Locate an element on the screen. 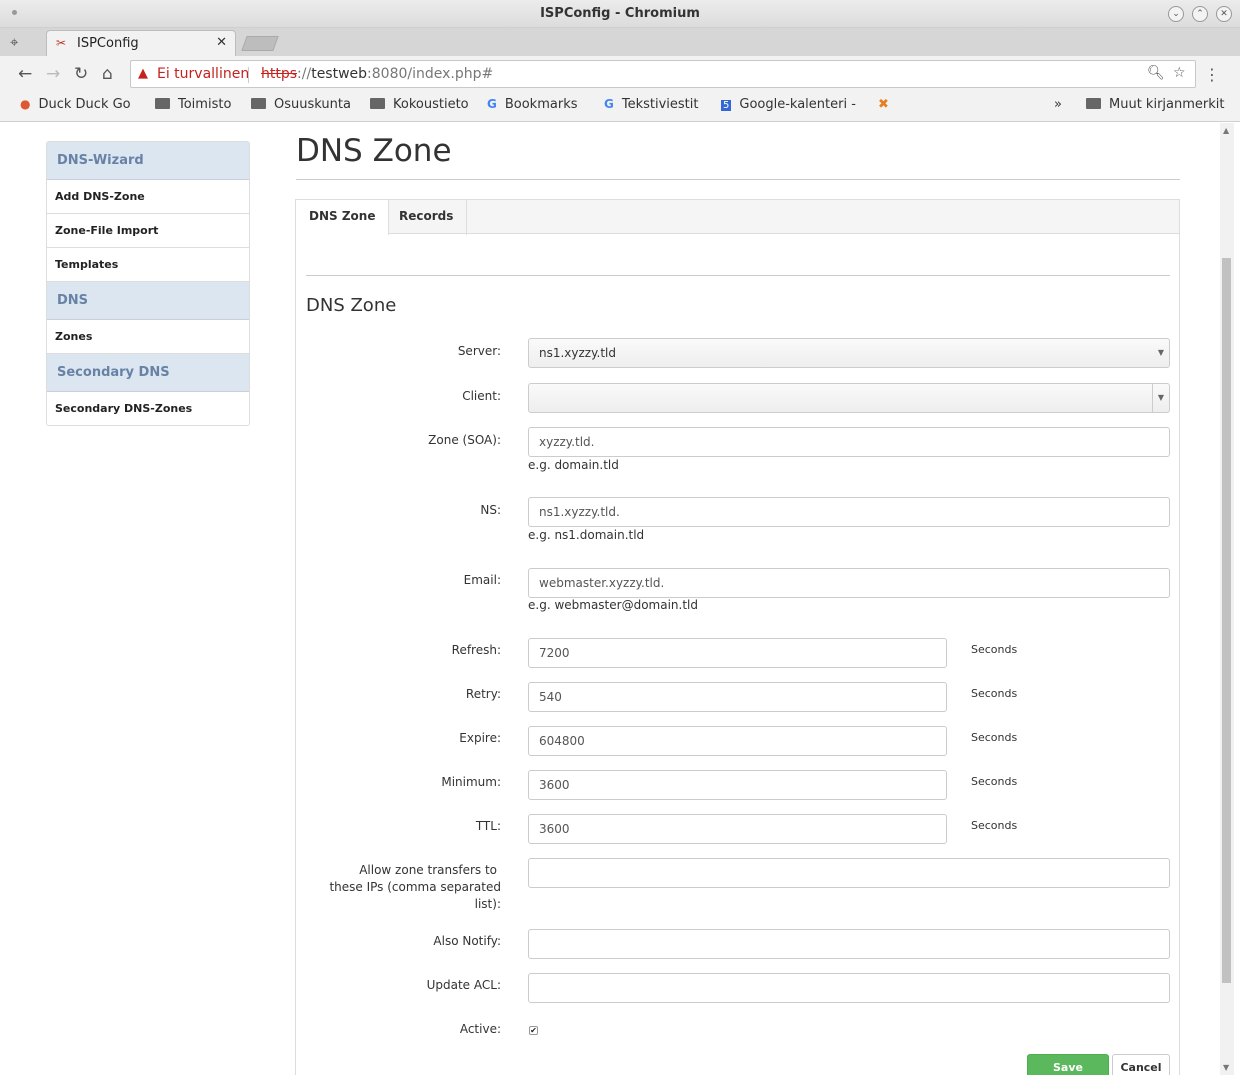 This screenshot has width=1240, height=1080. browser-menu-icon: ⋮ is located at coordinates (1212, 74).